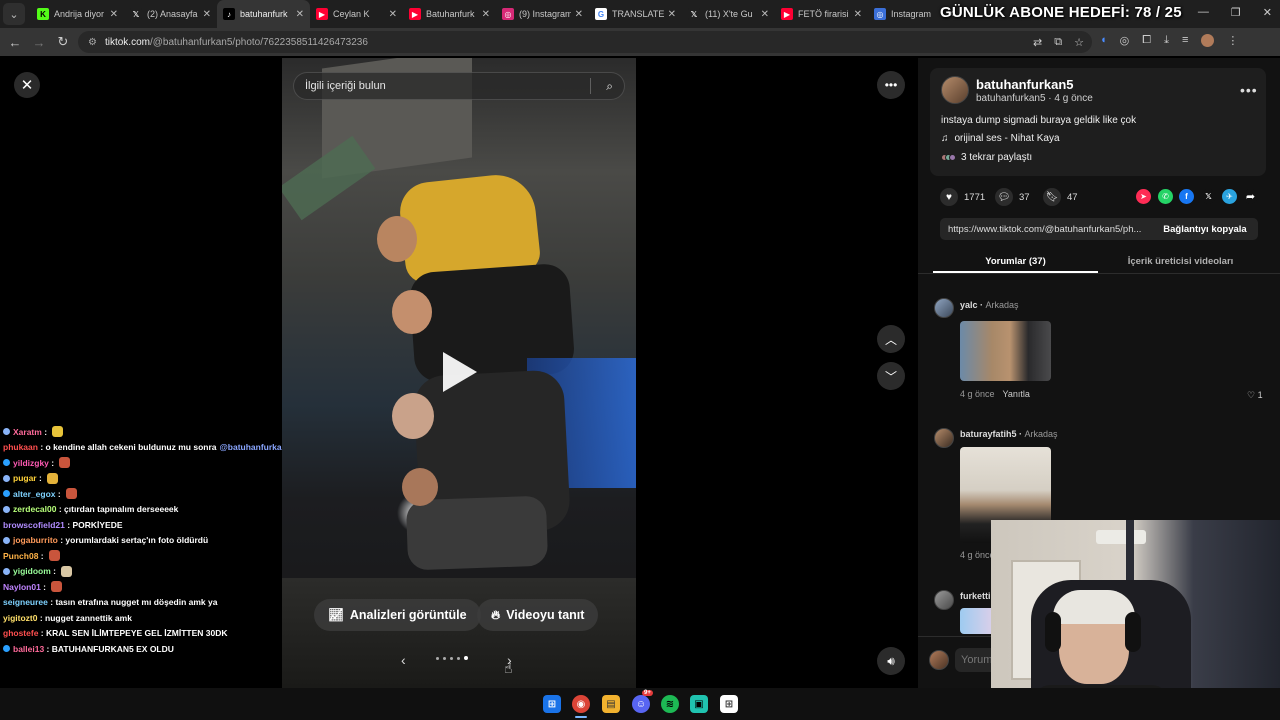 Image resolution: width=1280 pixels, height=720 pixels. Describe the element at coordinates (1185, 40) in the screenshot. I see `reading-list-icon: ≡` at that location.